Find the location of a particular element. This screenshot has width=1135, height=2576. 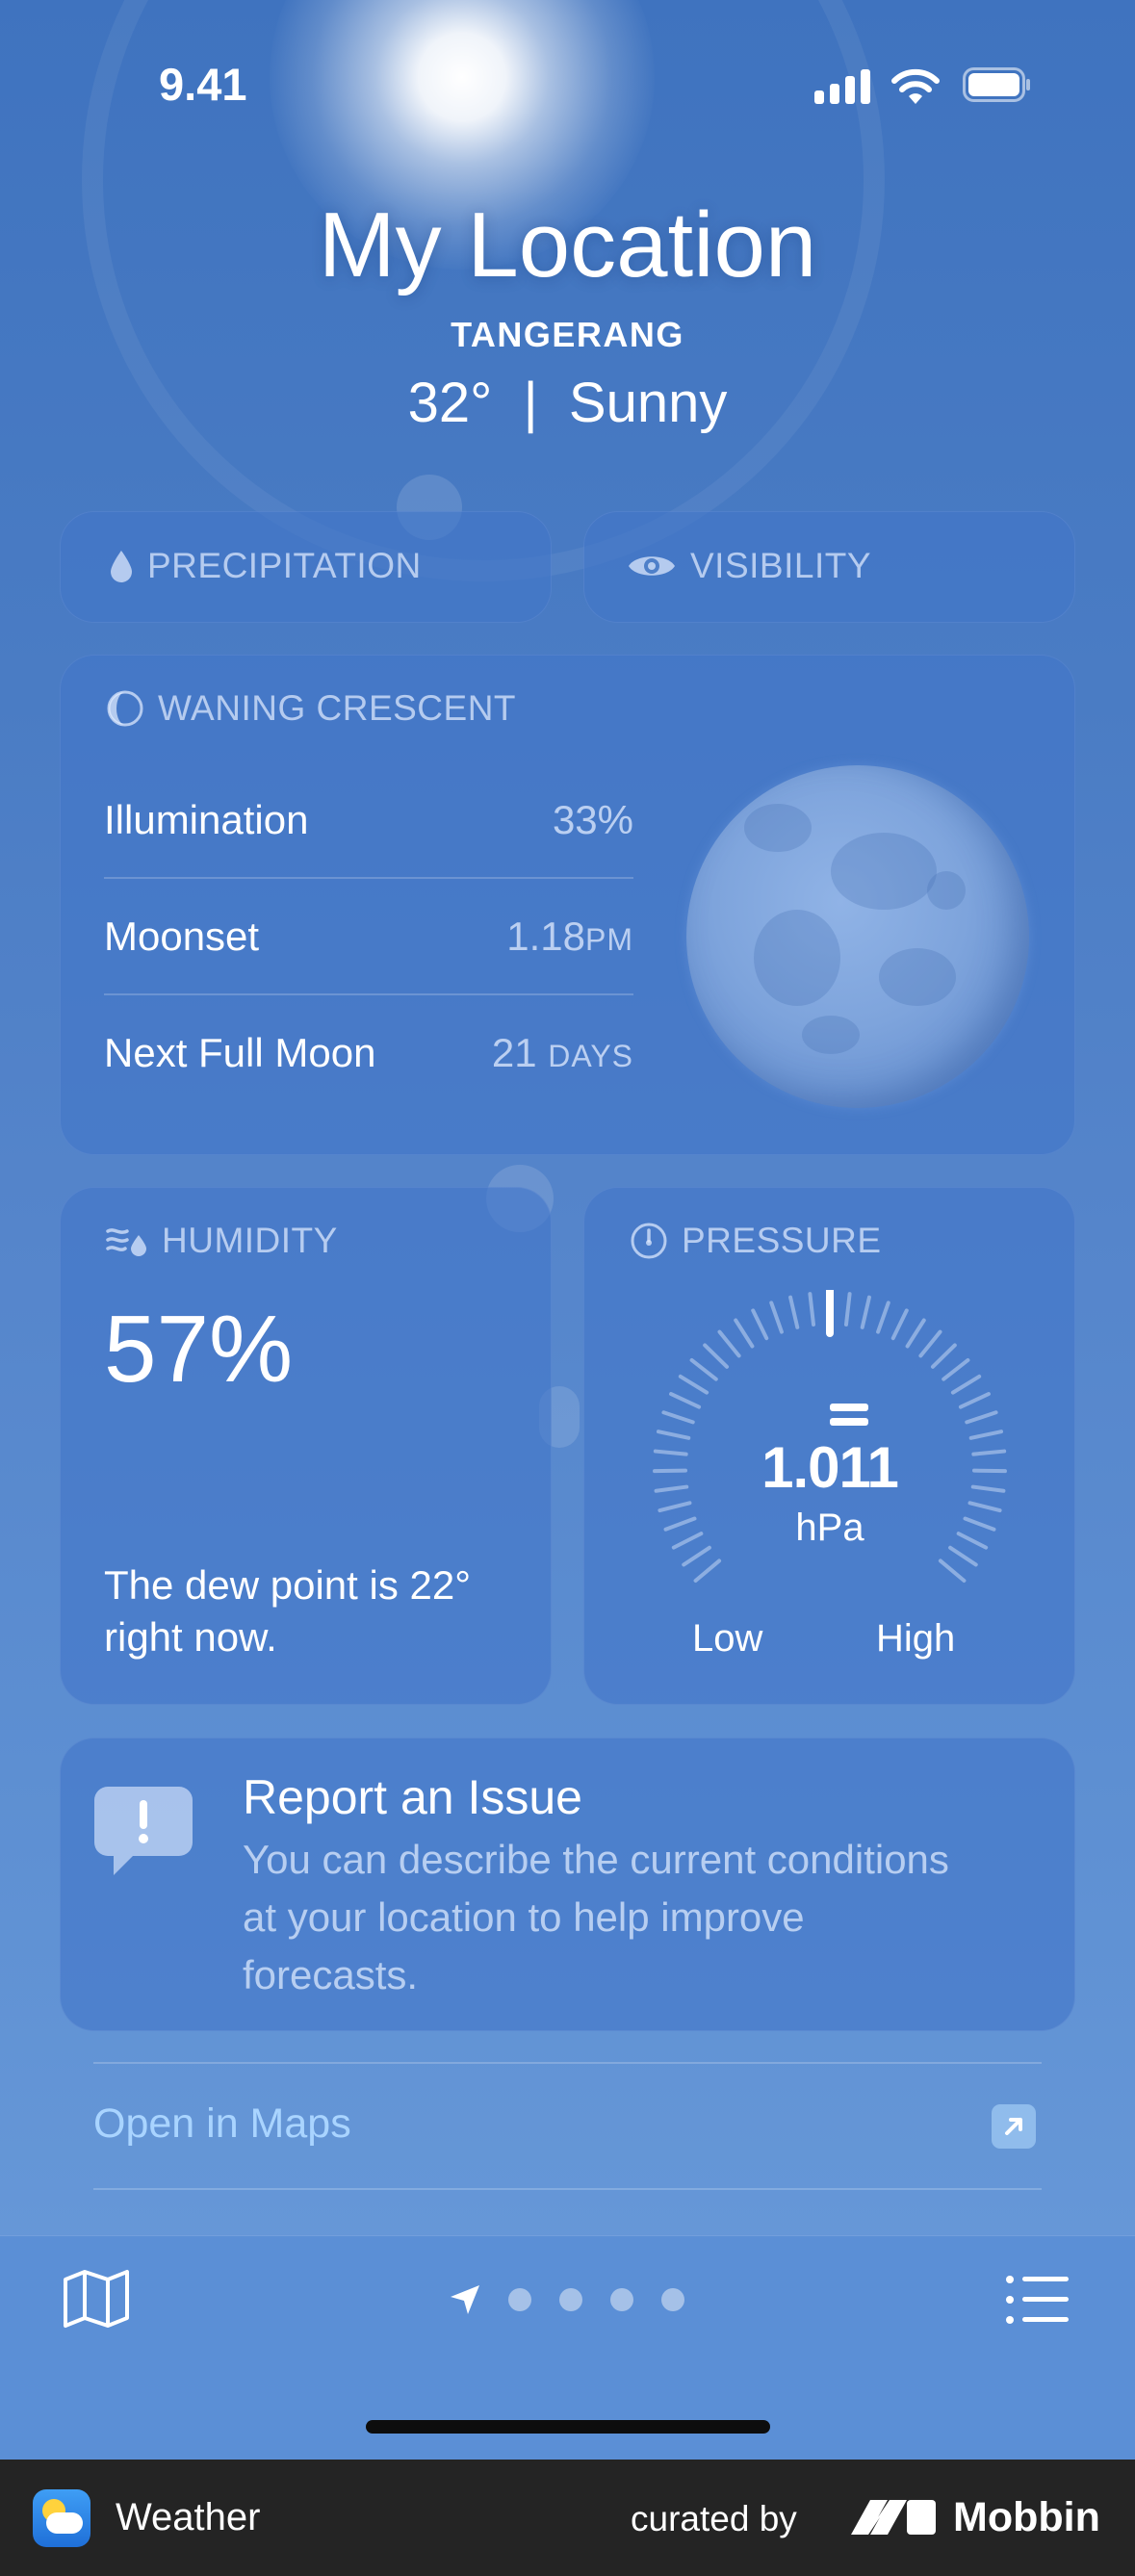

wifi-icon is located at coordinates (915, 86).